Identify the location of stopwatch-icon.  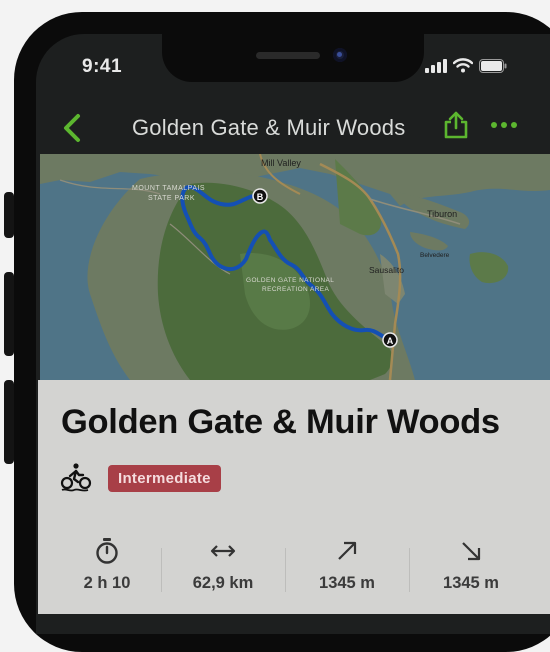
(107, 551).